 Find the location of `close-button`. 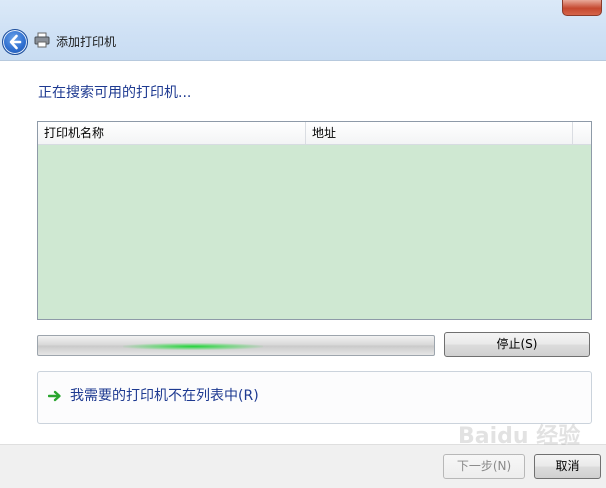

close-button is located at coordinates (582, 8).